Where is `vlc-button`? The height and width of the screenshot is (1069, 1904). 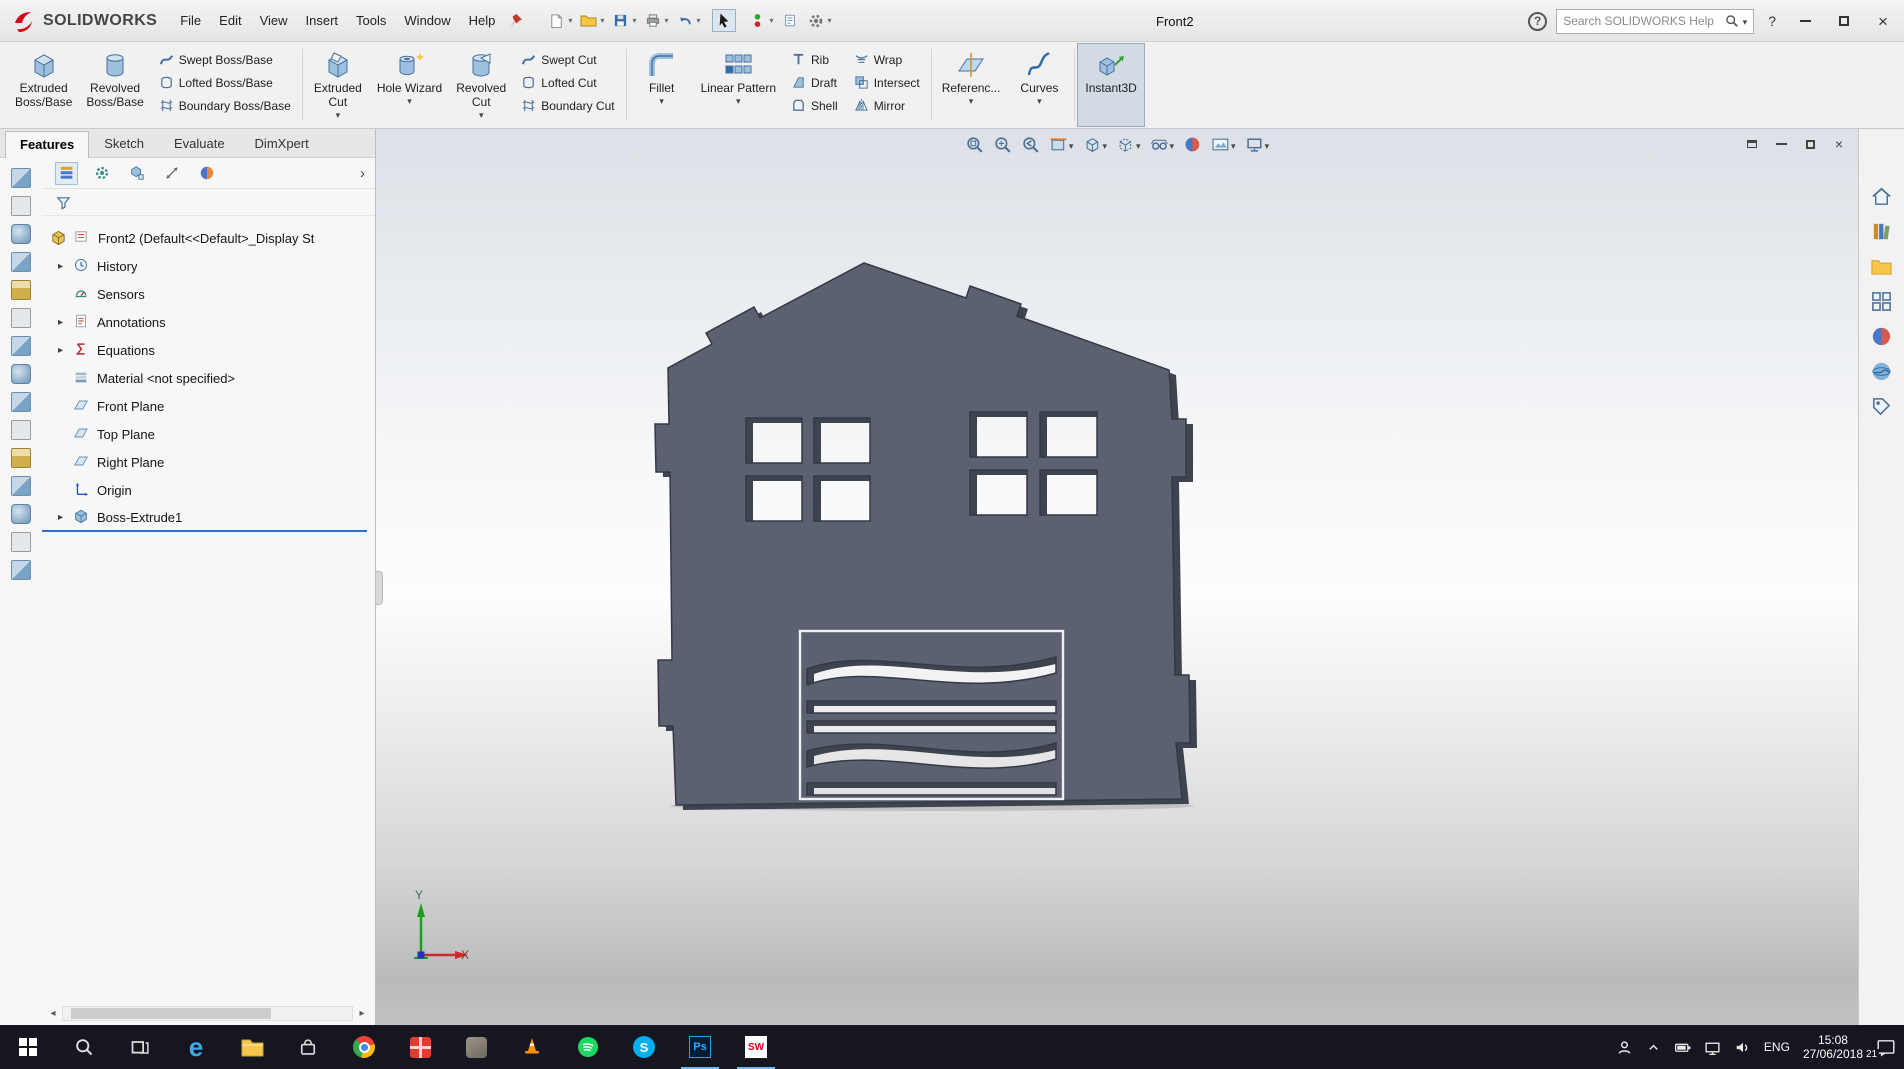 vlc-button is located at coordinates (532, 1047).